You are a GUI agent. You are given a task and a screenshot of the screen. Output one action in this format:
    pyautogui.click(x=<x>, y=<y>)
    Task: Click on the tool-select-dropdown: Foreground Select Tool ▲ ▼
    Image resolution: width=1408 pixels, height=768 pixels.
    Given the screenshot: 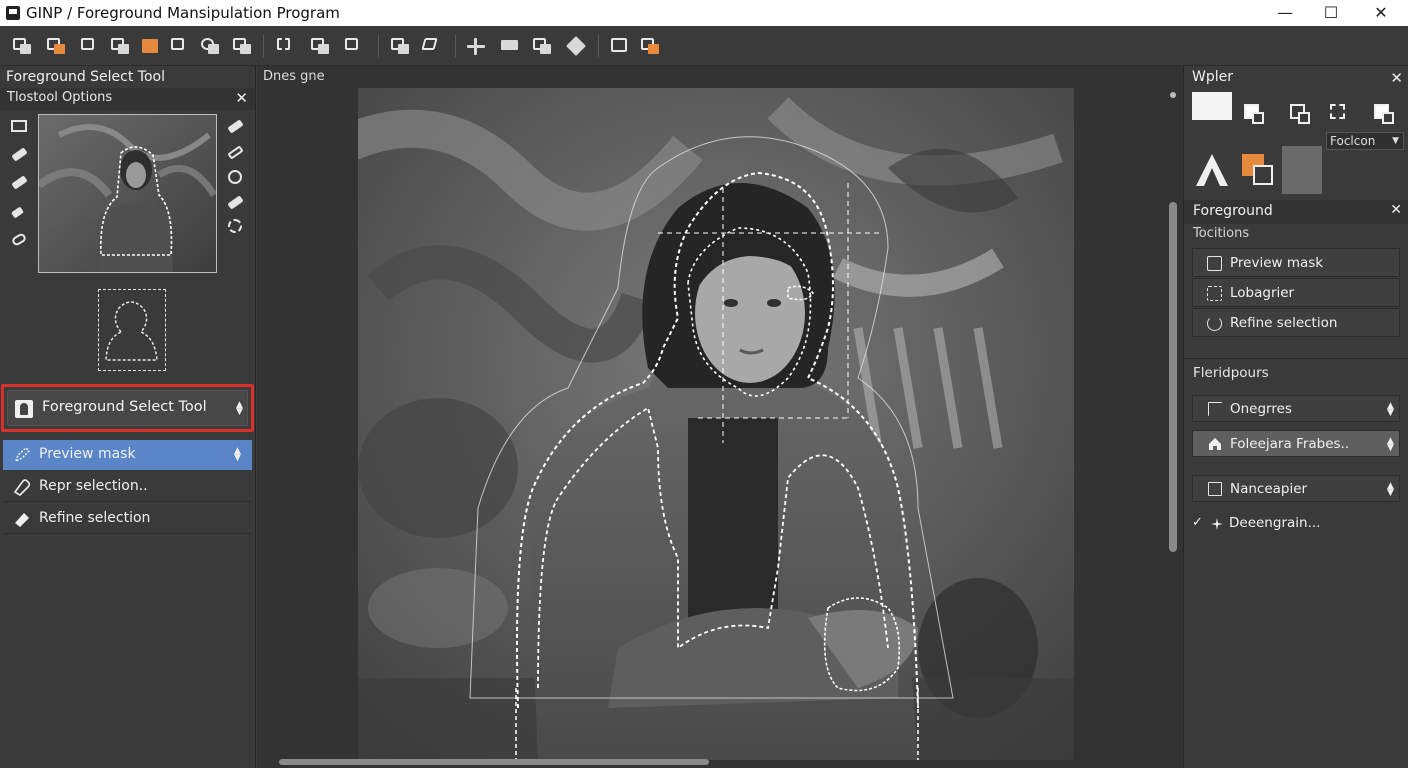 What is the action you would take?
    pyautogui.click(x=127, y=408)
    